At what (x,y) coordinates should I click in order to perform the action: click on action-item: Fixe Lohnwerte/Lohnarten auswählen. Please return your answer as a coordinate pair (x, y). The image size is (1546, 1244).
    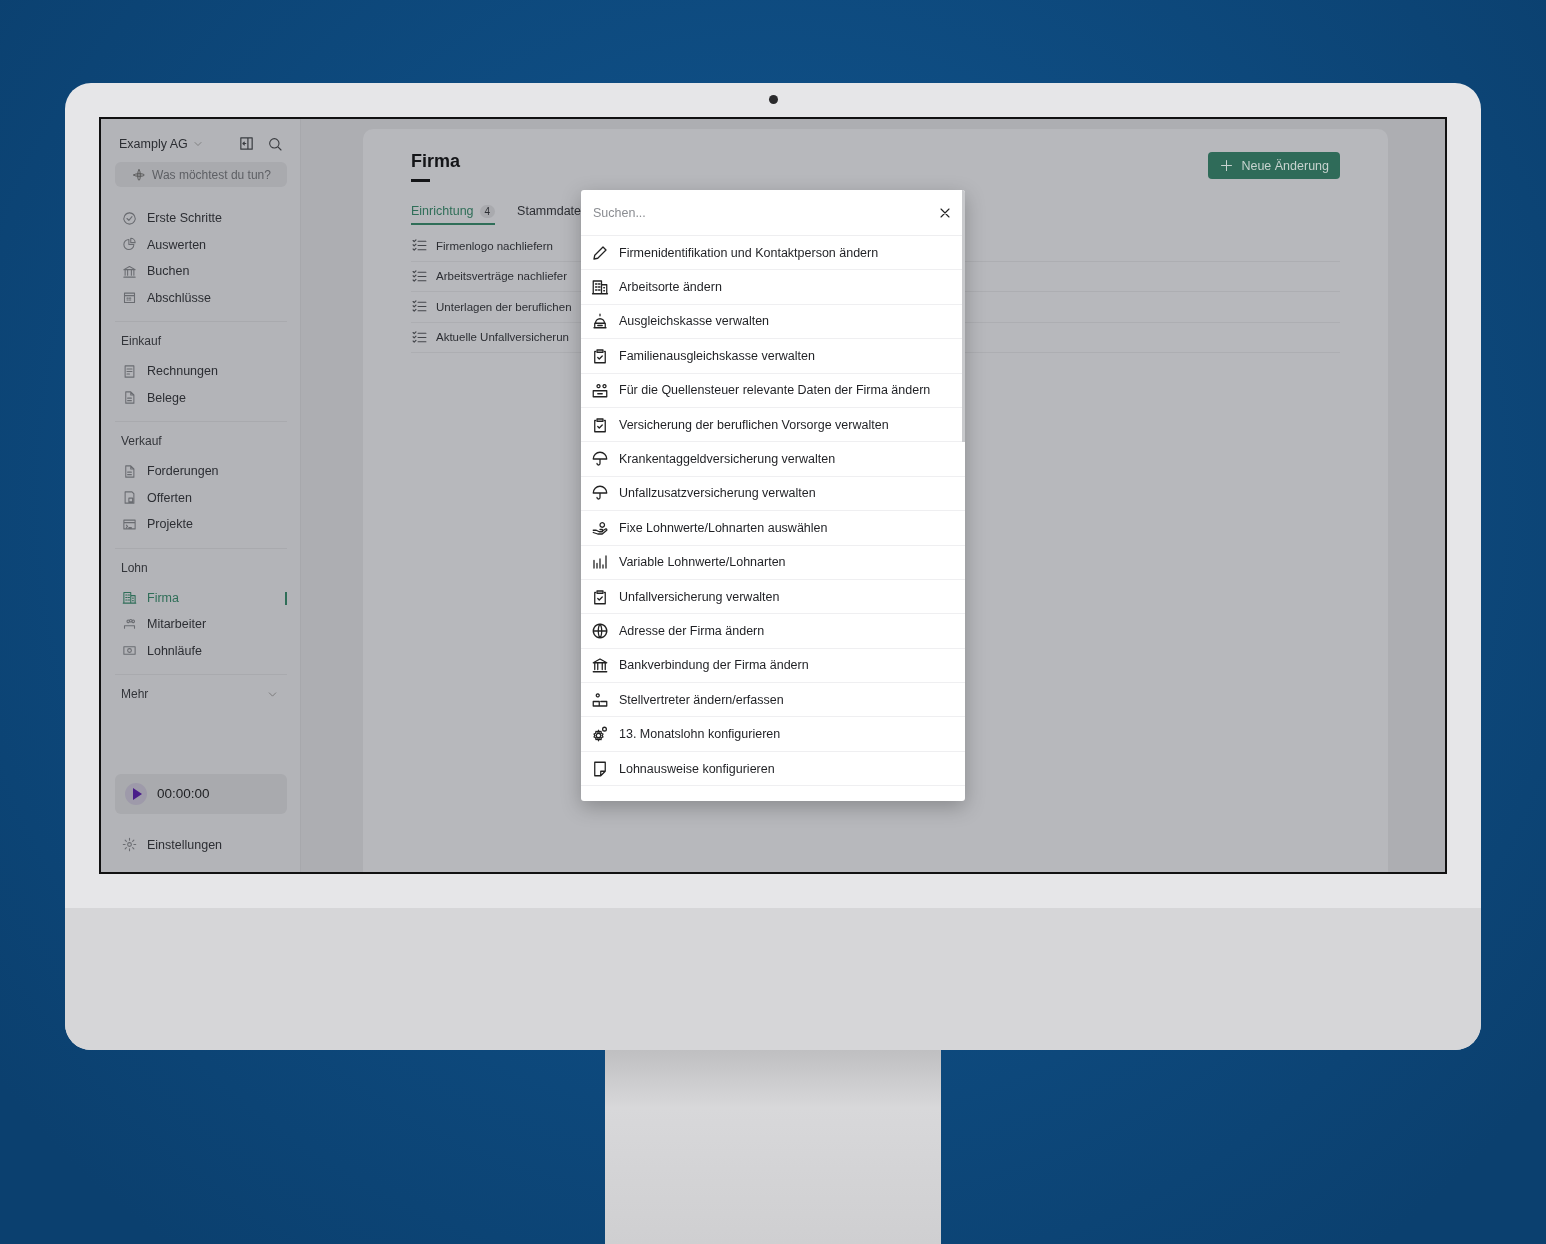
    Looking at the image, I should click on (723, 527).